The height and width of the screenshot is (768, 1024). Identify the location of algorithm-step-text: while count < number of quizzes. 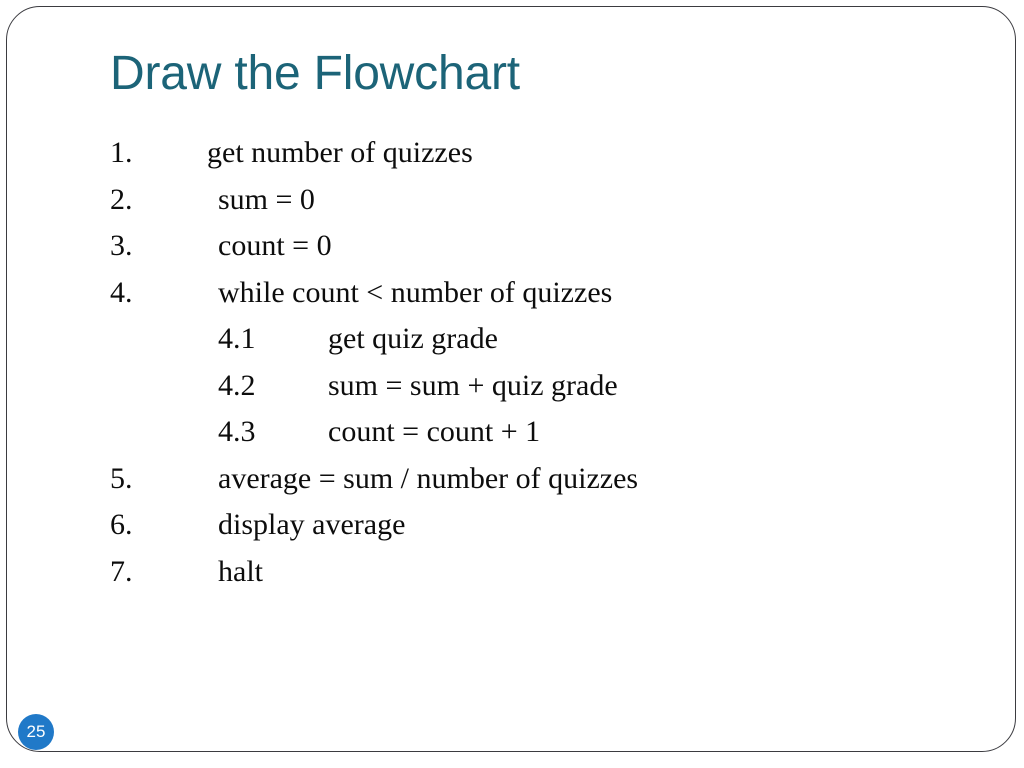
(415, 292).